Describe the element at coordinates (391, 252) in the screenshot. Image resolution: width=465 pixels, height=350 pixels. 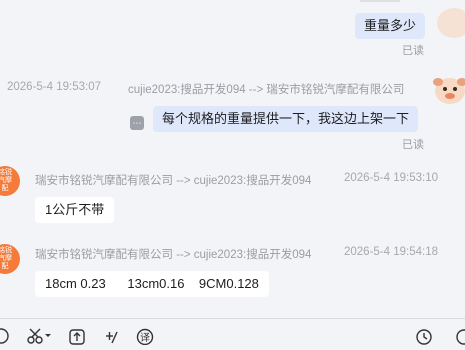
I see `message-timestamp: 2026-5-4 19:54:18` at that location.